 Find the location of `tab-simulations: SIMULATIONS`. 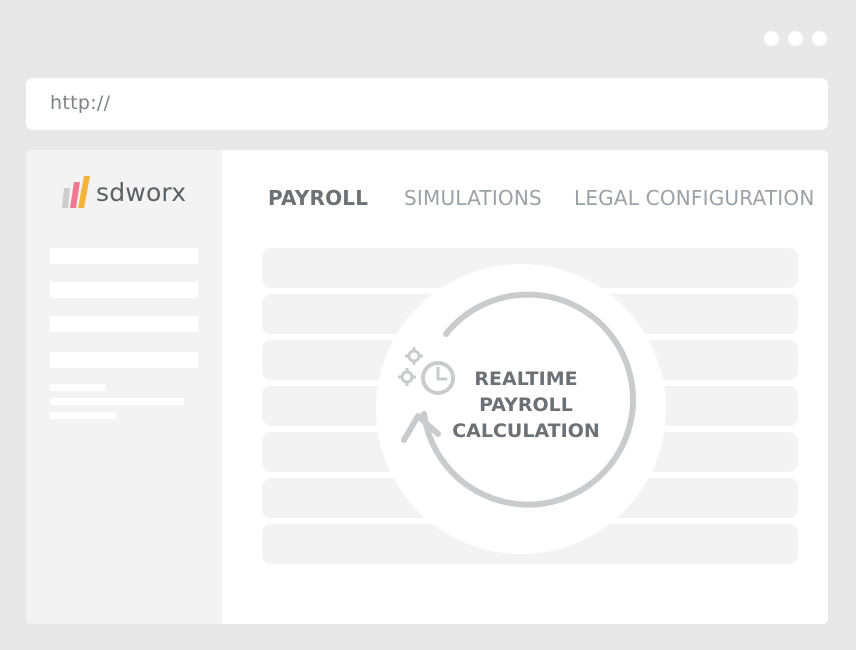

tab-simulations: SIMULATIONS is located at coordinates (473, 198).